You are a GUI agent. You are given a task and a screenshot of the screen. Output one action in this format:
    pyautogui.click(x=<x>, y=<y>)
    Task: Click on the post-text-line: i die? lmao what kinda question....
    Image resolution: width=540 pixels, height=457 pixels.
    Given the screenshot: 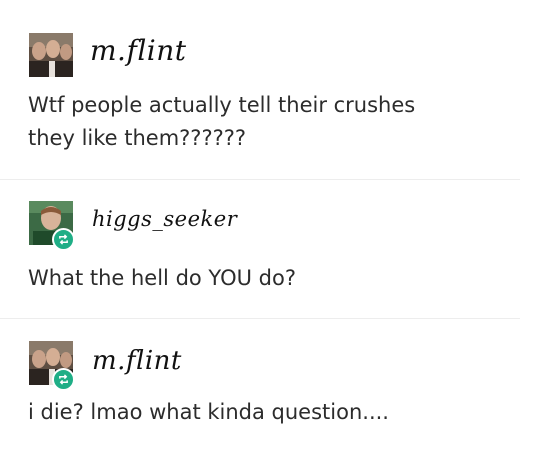 What is the action you would take?
    pyautogui.click(x=208, y=412)
    